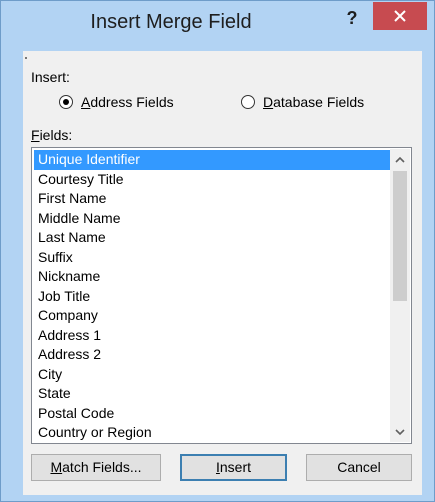 Image resolution: width=435 pixels, height=502 pixels. Describe the element at coordinates (50, 77) in the screenshot. I see `insert-label: Insert:` at that location.